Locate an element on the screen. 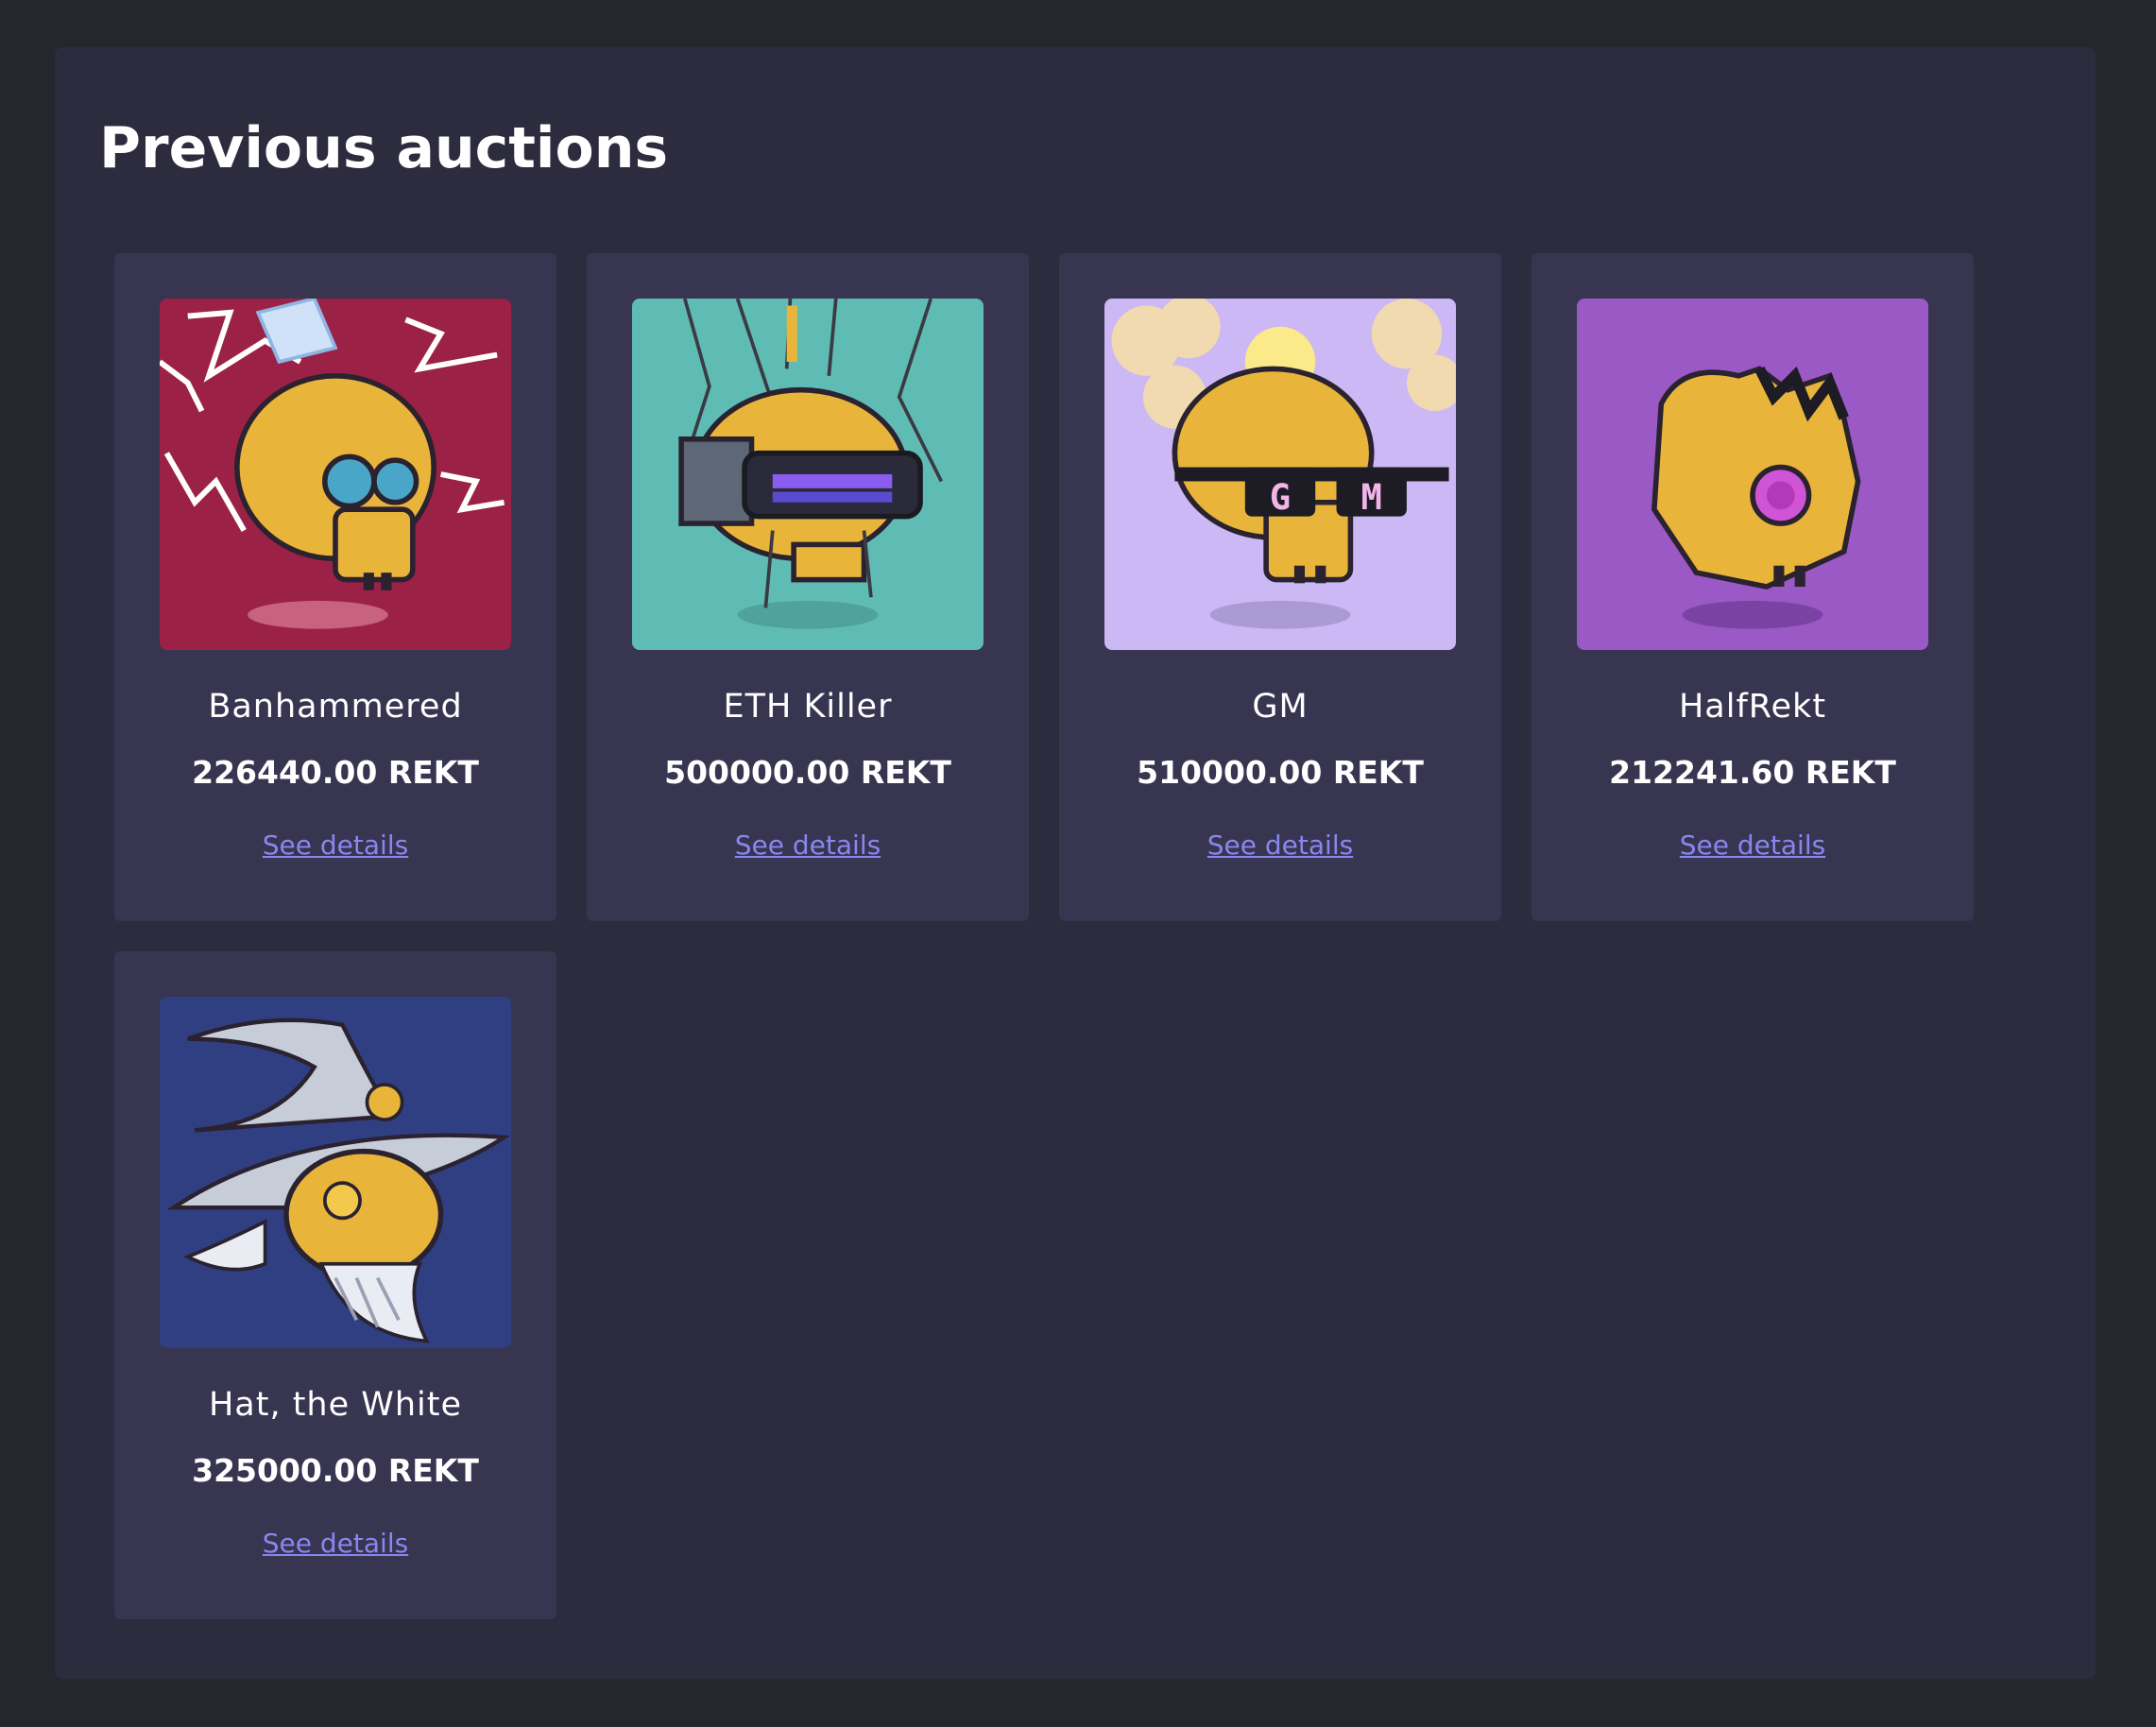  auction-image-eth-killer is located at coordinates (808, 474).